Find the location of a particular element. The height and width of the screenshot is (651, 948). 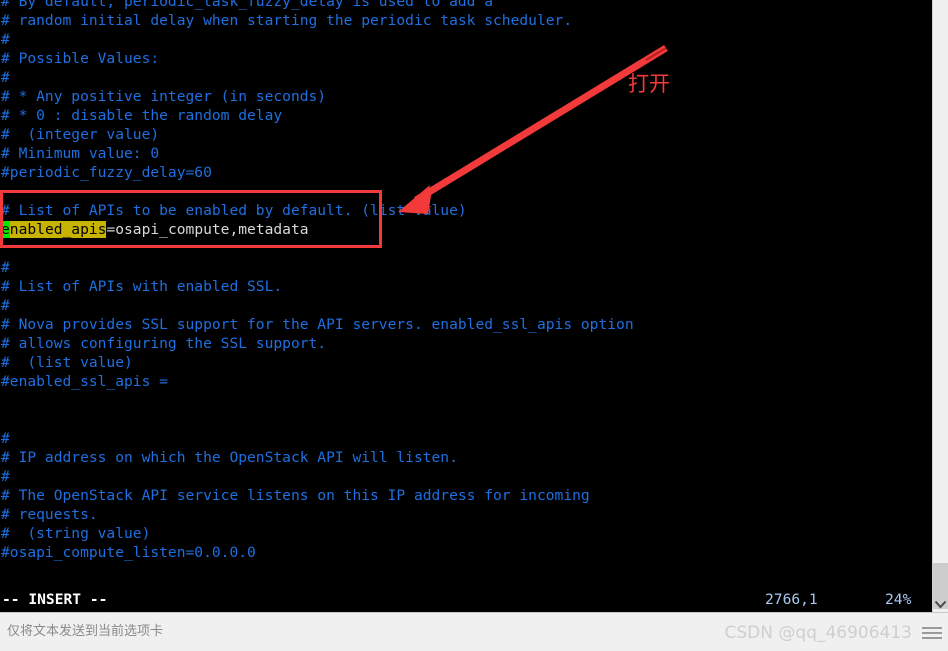

text-cursor: e is located at coordinates (5, 229).